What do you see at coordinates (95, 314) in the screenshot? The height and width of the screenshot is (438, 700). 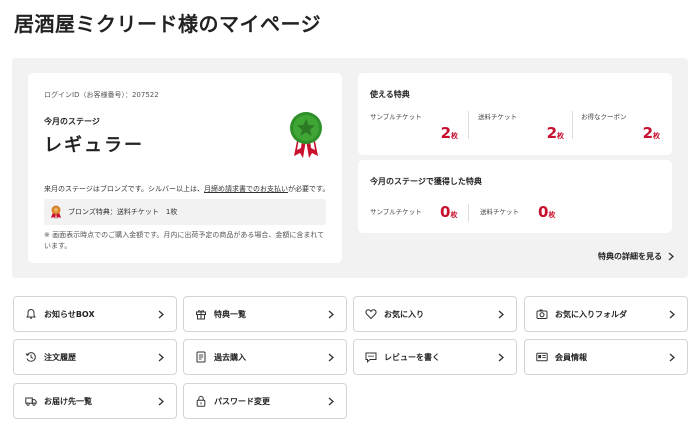 I see `menu-notices-button: お知らせBOX` at bounding box center [95, 314].